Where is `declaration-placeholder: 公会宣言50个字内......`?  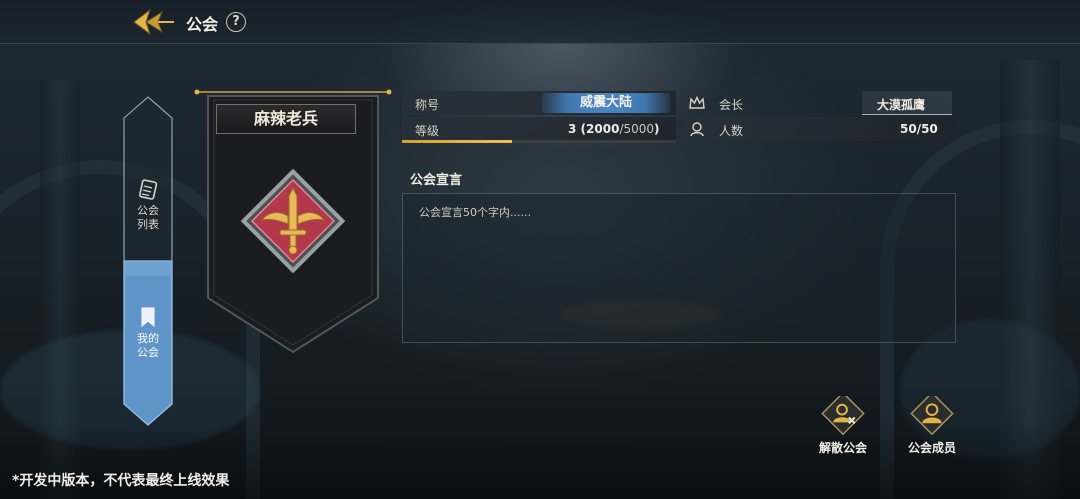
declaration-placeholder: 公会宣言50个字内...... is located at coordinates (475, 212).